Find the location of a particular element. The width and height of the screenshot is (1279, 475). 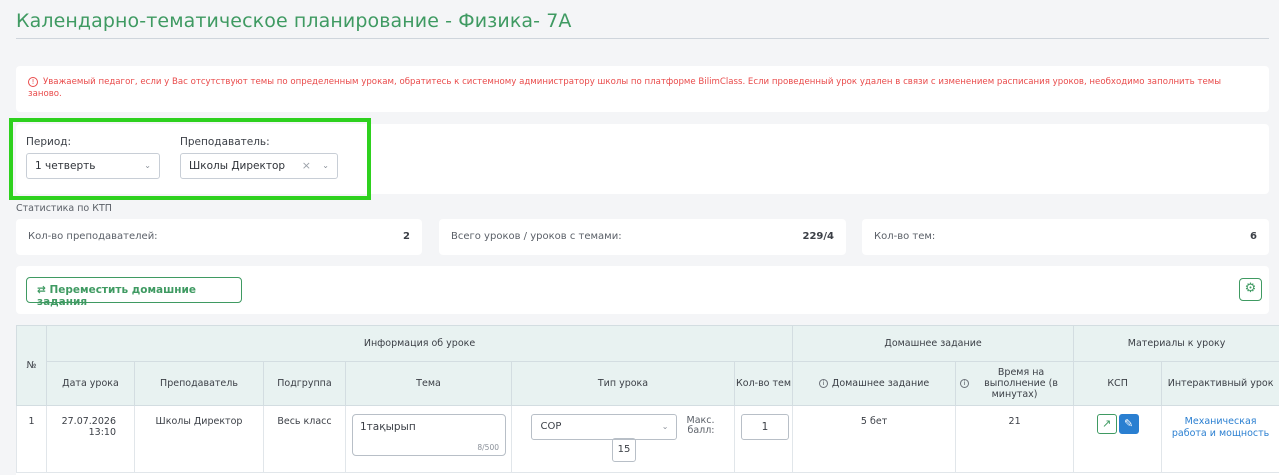

header-teacher: Преподаватель is located at coordinates (199, 383).